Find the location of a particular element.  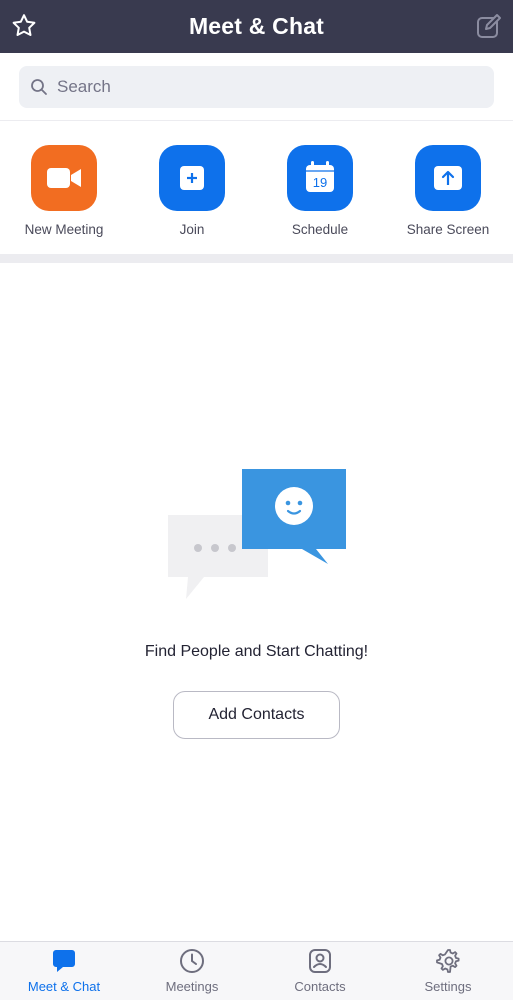

tab-label: Settings is located at coordinates (448, 986).